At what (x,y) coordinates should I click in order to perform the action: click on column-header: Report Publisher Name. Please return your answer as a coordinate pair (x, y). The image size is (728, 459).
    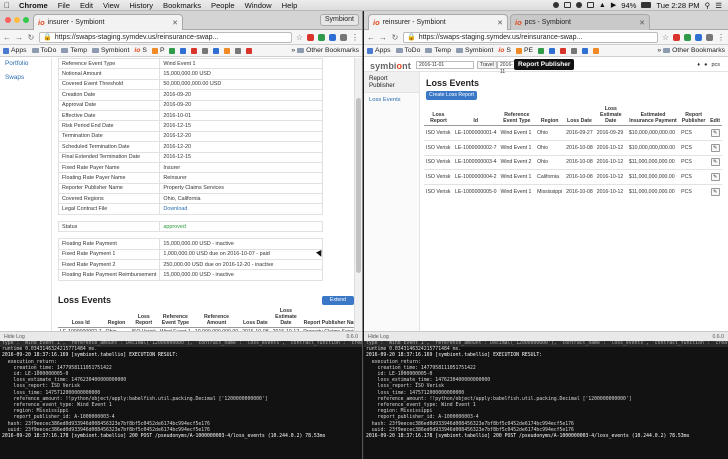
    Looking at the image, I should click on (331, 317).